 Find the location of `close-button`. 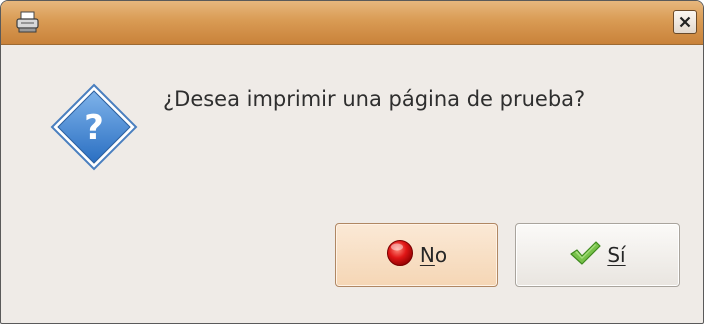

close-button is located at coordinates (685, 22).